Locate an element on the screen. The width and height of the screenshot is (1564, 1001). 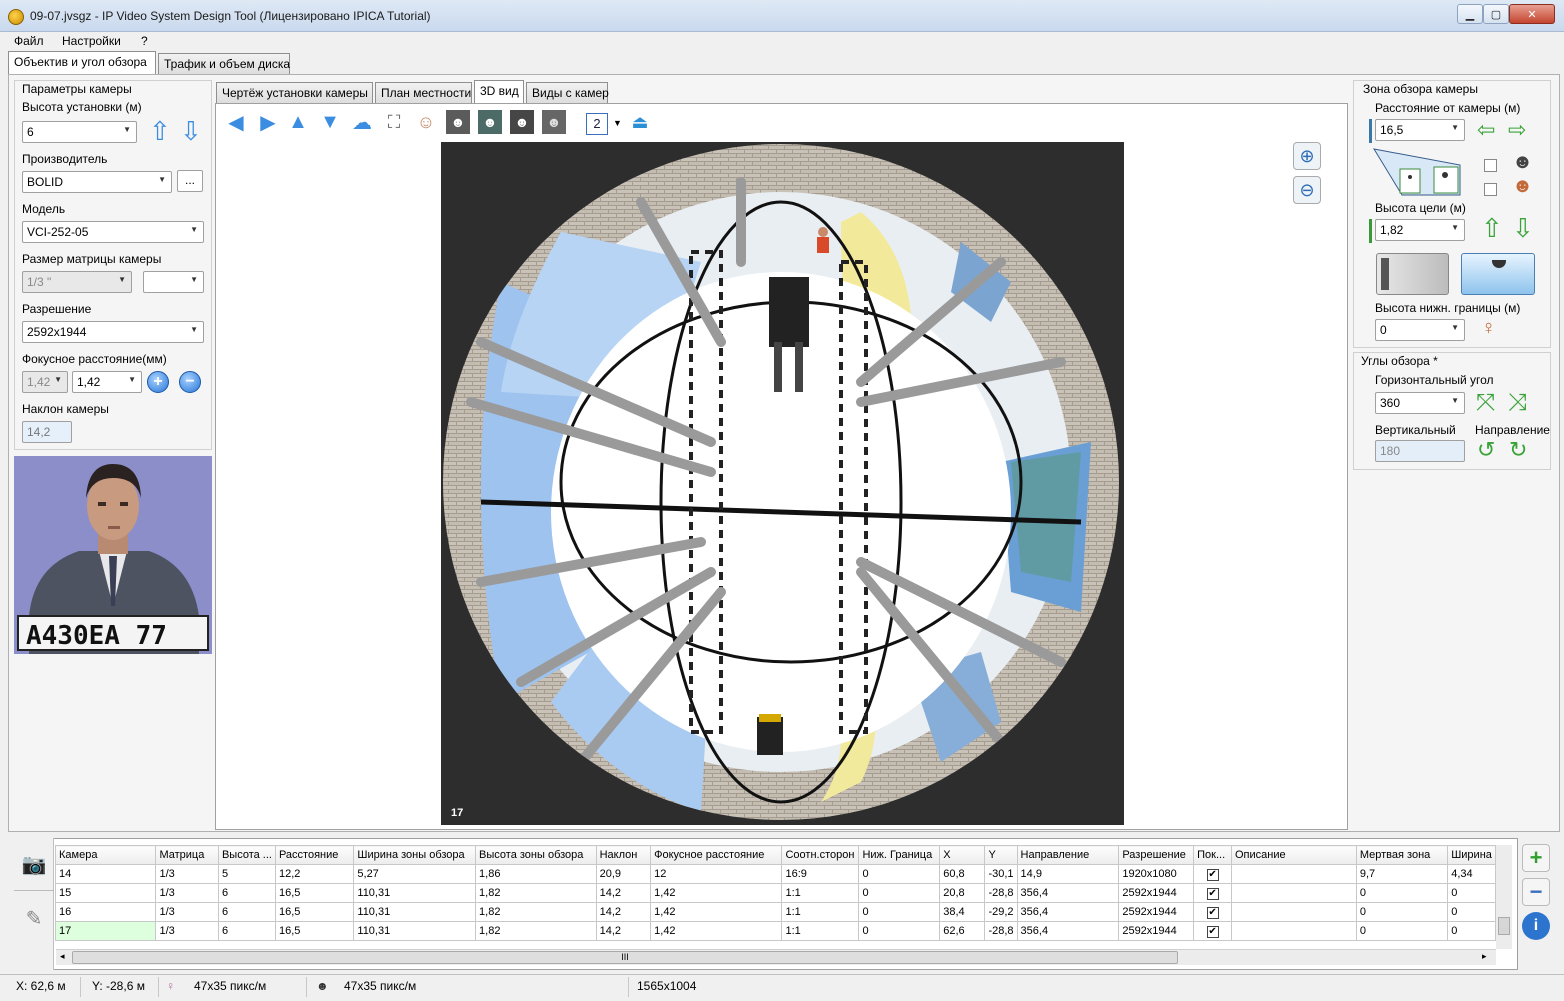
vscroll-thumb is located at coordinates (1504, 926).